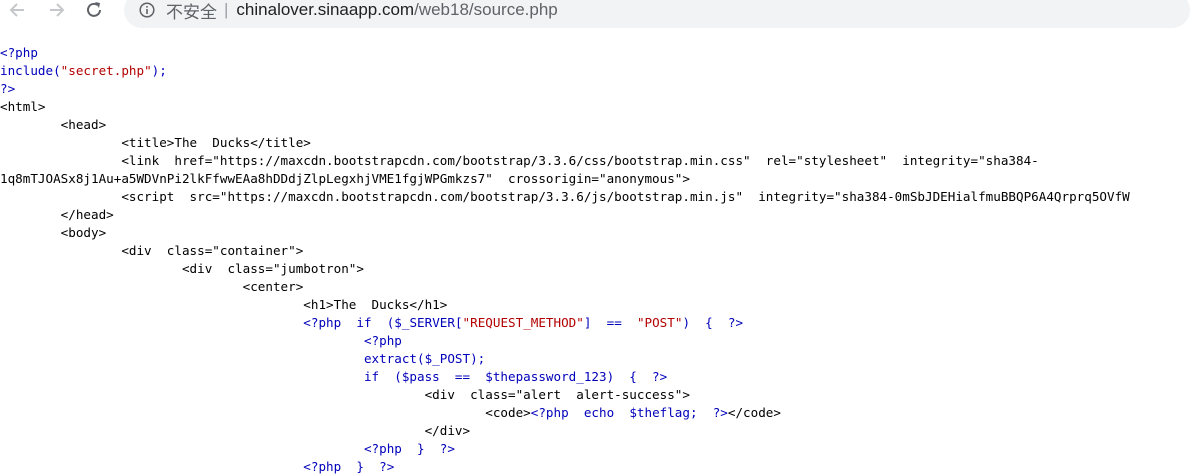 Image resolution: width=1190 pixels, height=476 pixels. I want to click on code-token: <code>, so click(265, 412).